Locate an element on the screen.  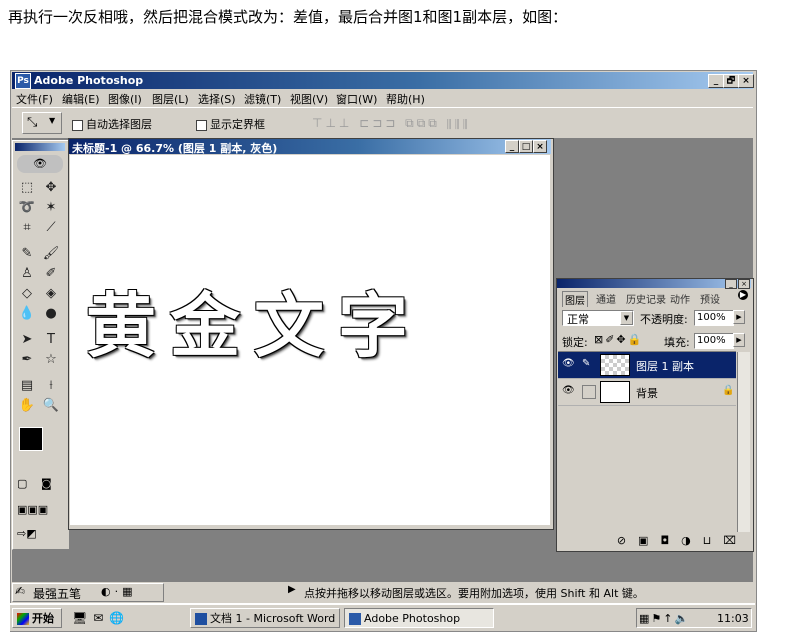
doc-close-button: × is located at coordinates (540, 146).